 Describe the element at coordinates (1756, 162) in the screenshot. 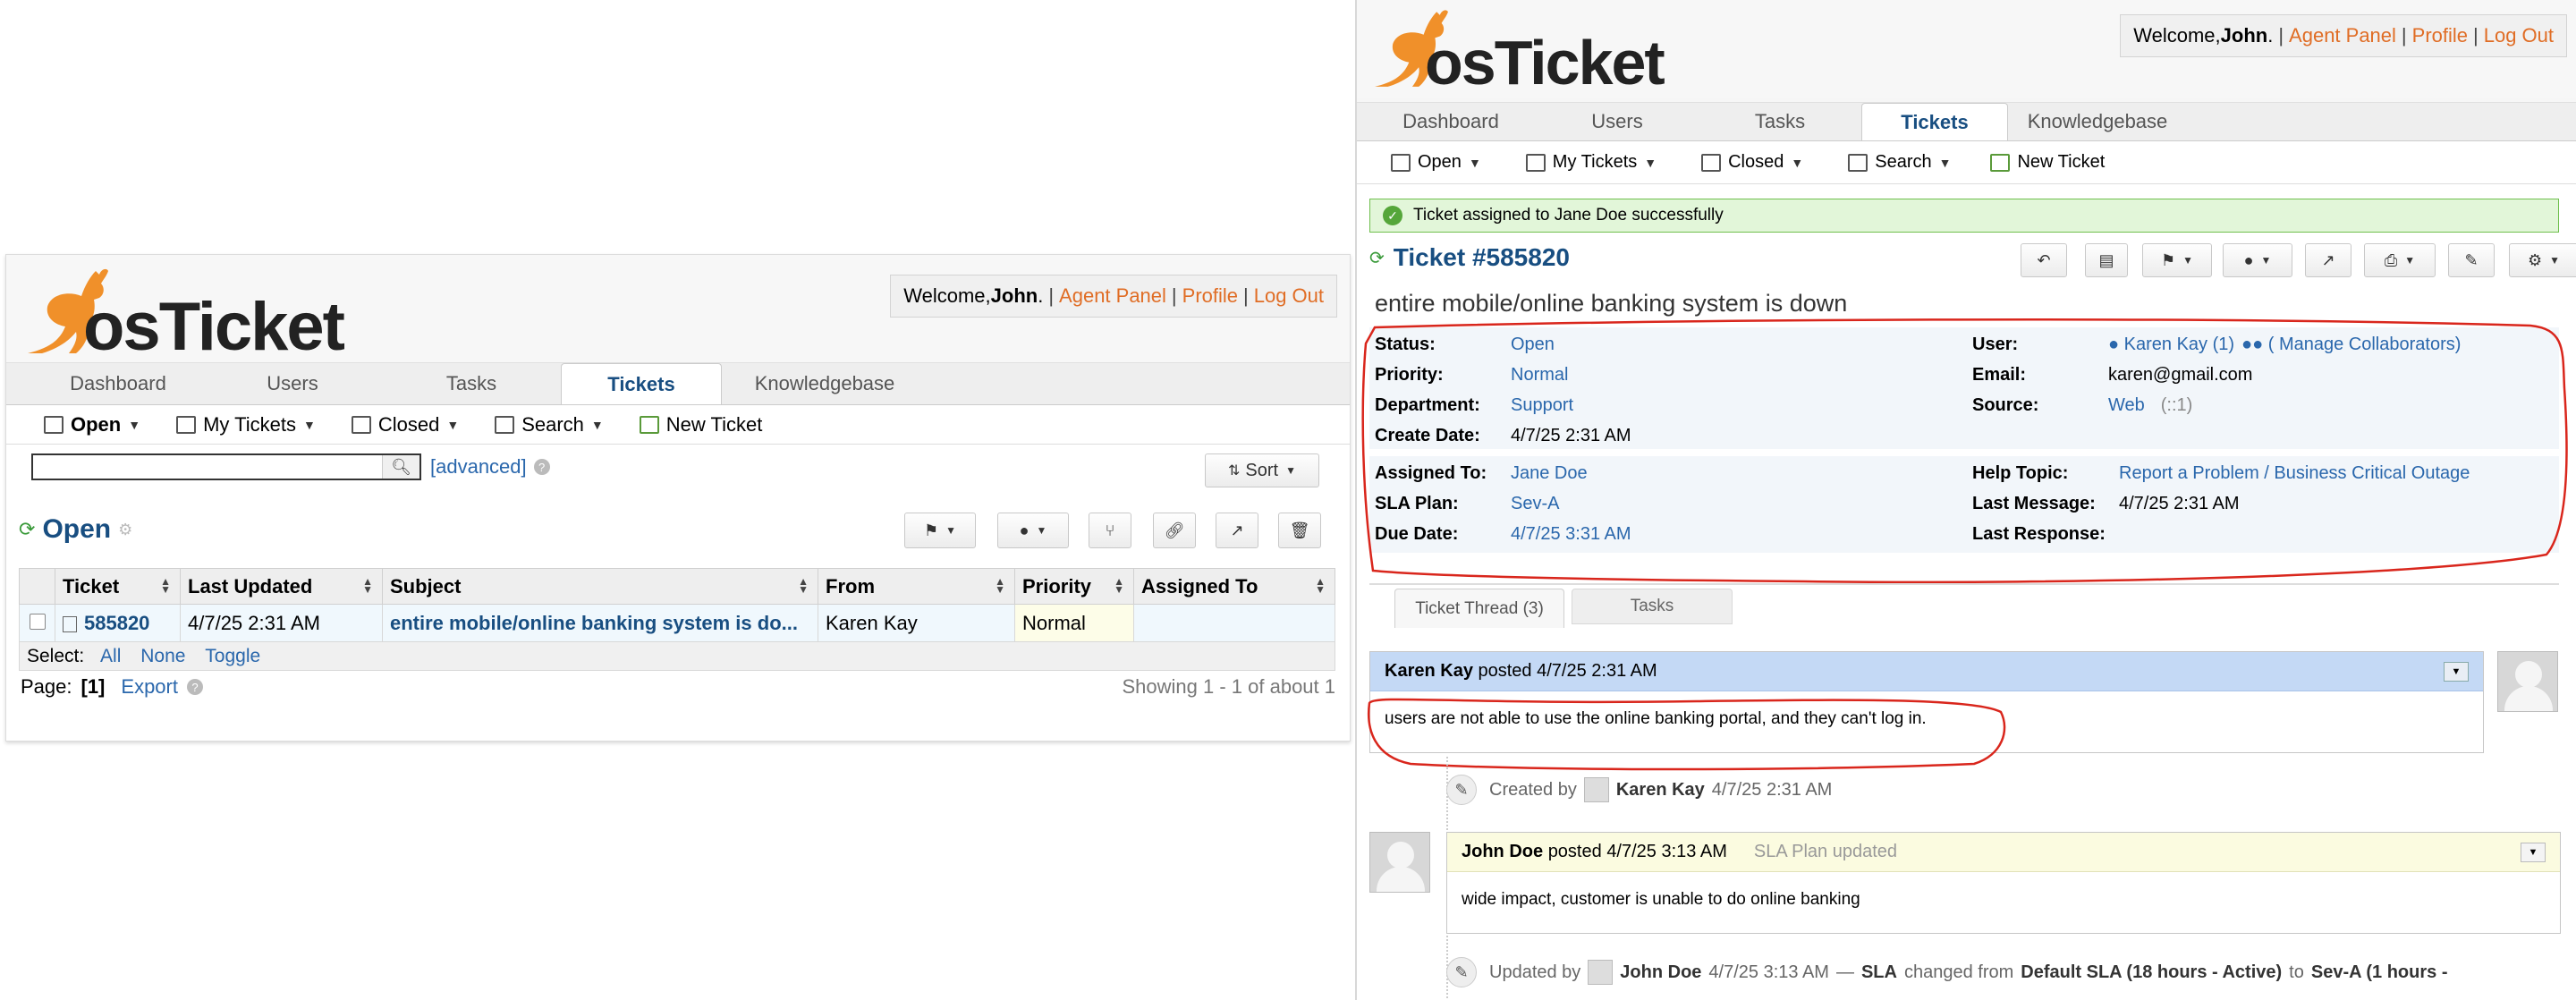

I see `subnav-closed-label: Closed` at that location.